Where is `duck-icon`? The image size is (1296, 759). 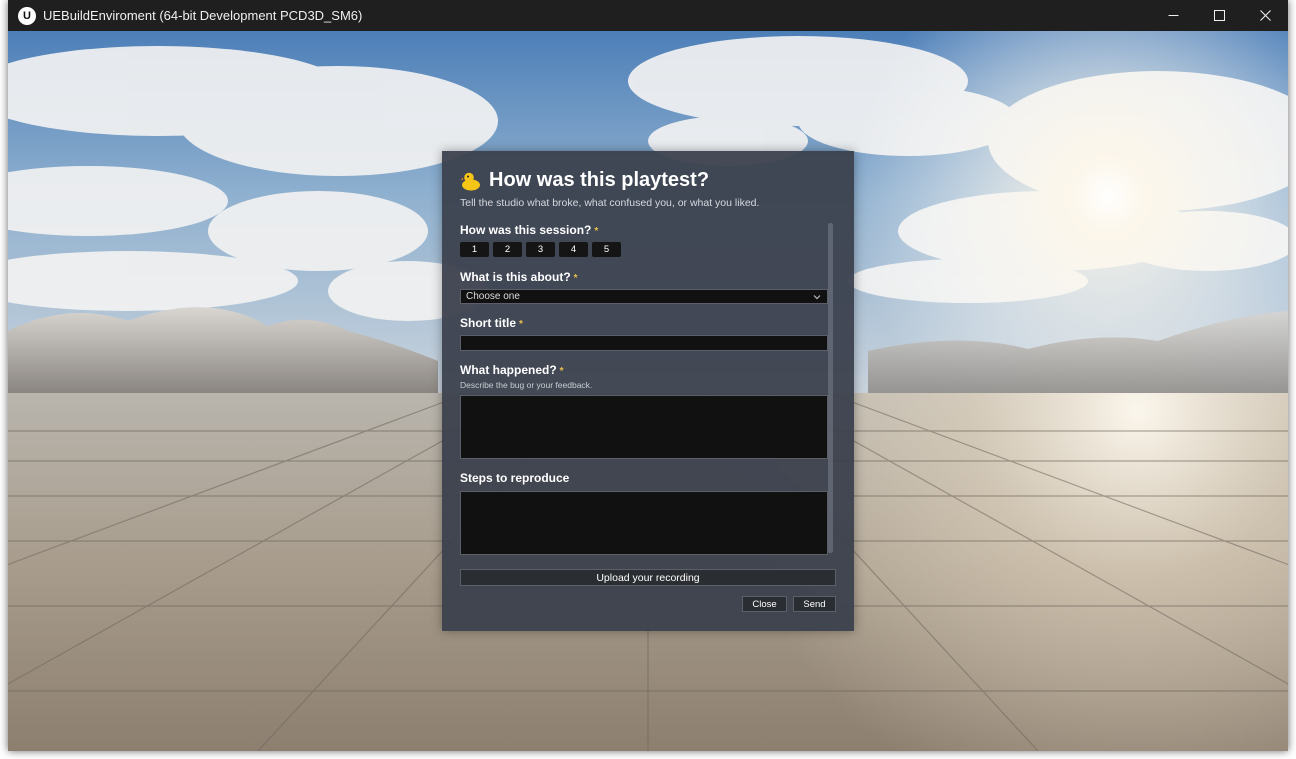
duck-icon is located at coordinates (470, 181).